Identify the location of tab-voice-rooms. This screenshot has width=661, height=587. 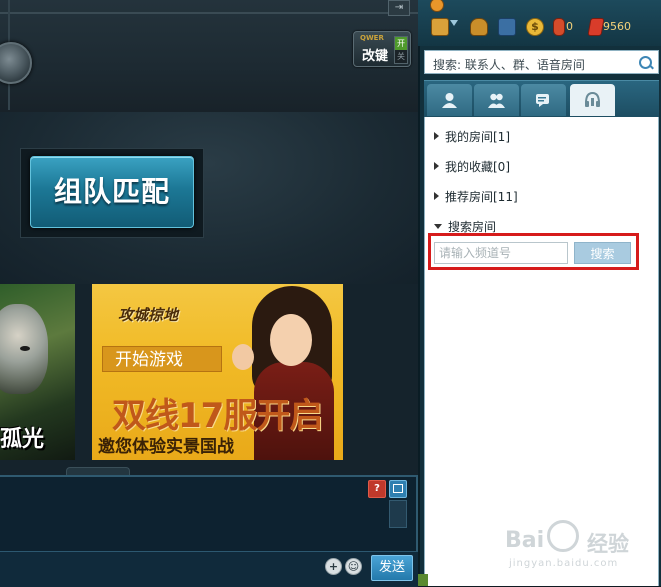
(592, 100).